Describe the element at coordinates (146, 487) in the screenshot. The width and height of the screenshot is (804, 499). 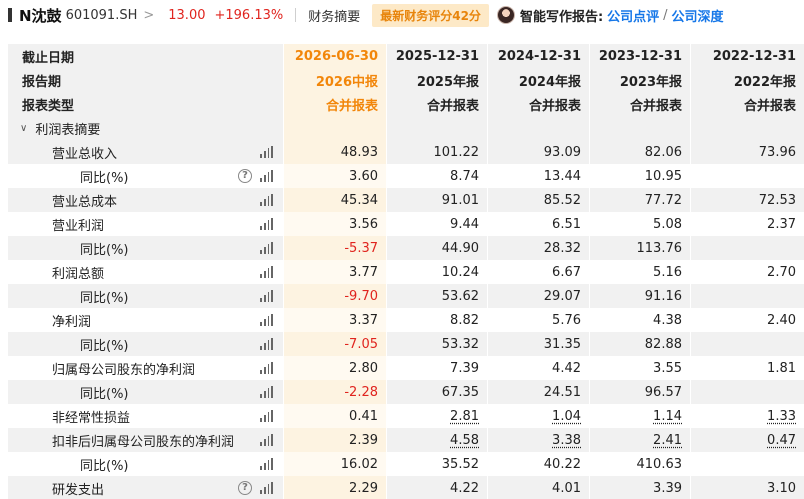
I see `row-label-cell: 研发支出?` at that location.